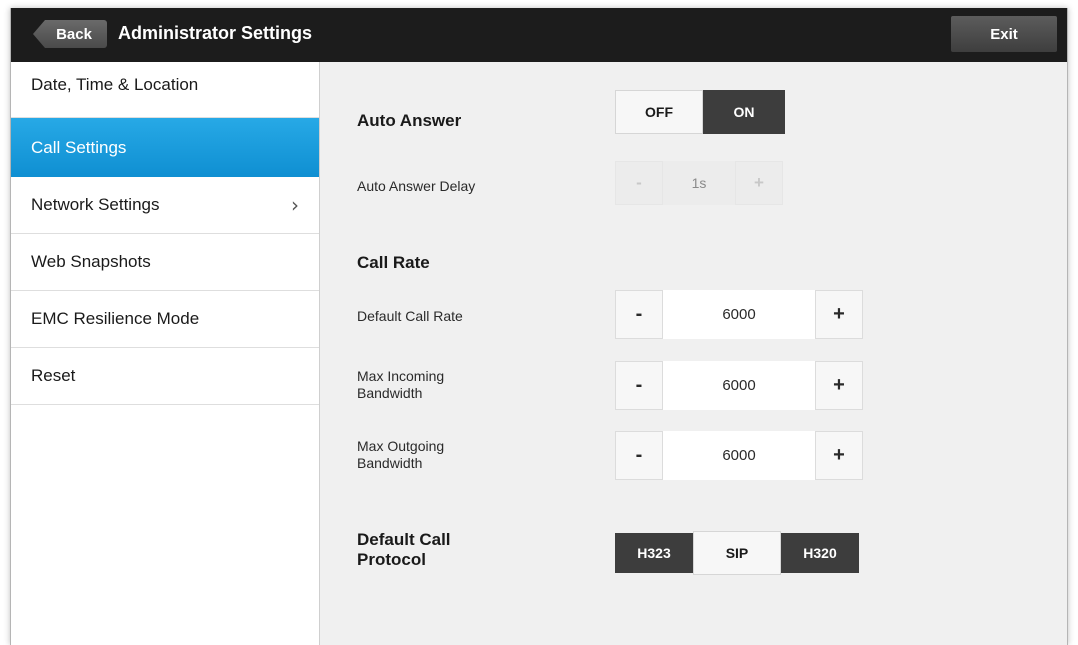 The width and height of the screenshot is (1078, 645). What do you see at coordinates (820, 553) in the screenshot?
I see `protocol-option-h320: H320` at bounding box center [820, 553].